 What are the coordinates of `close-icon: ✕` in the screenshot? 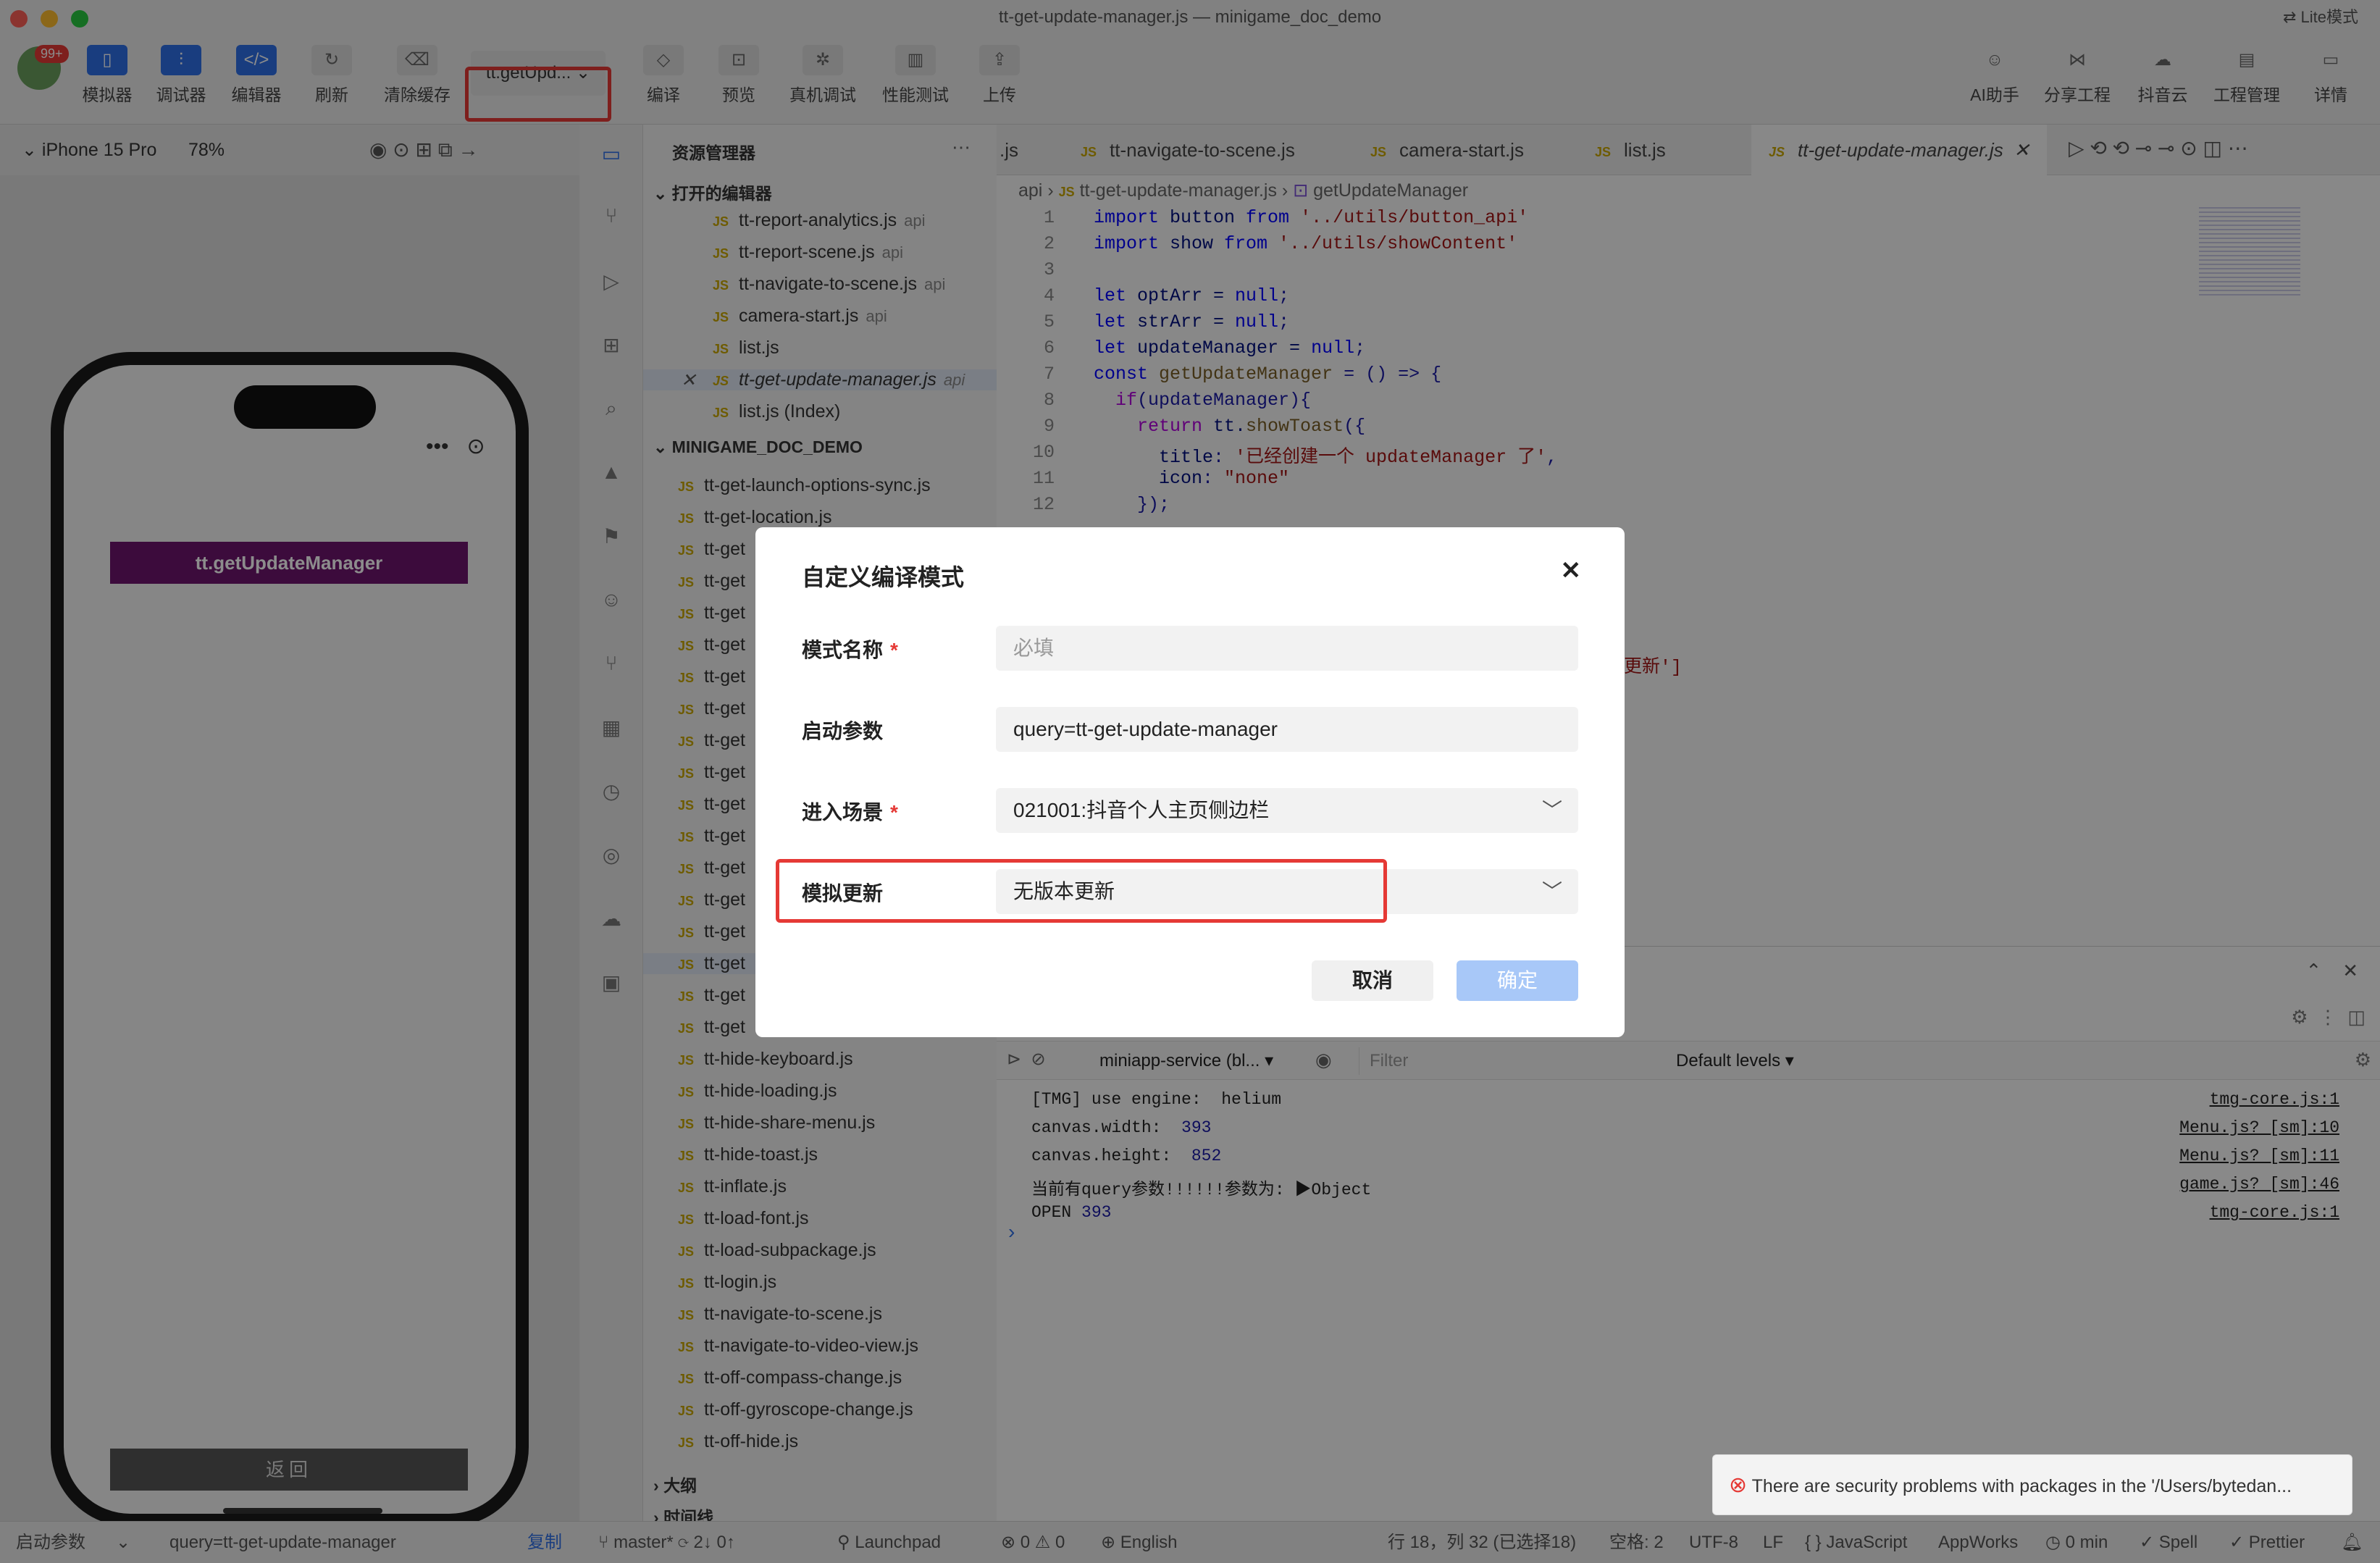 It's located at (1571, 570).